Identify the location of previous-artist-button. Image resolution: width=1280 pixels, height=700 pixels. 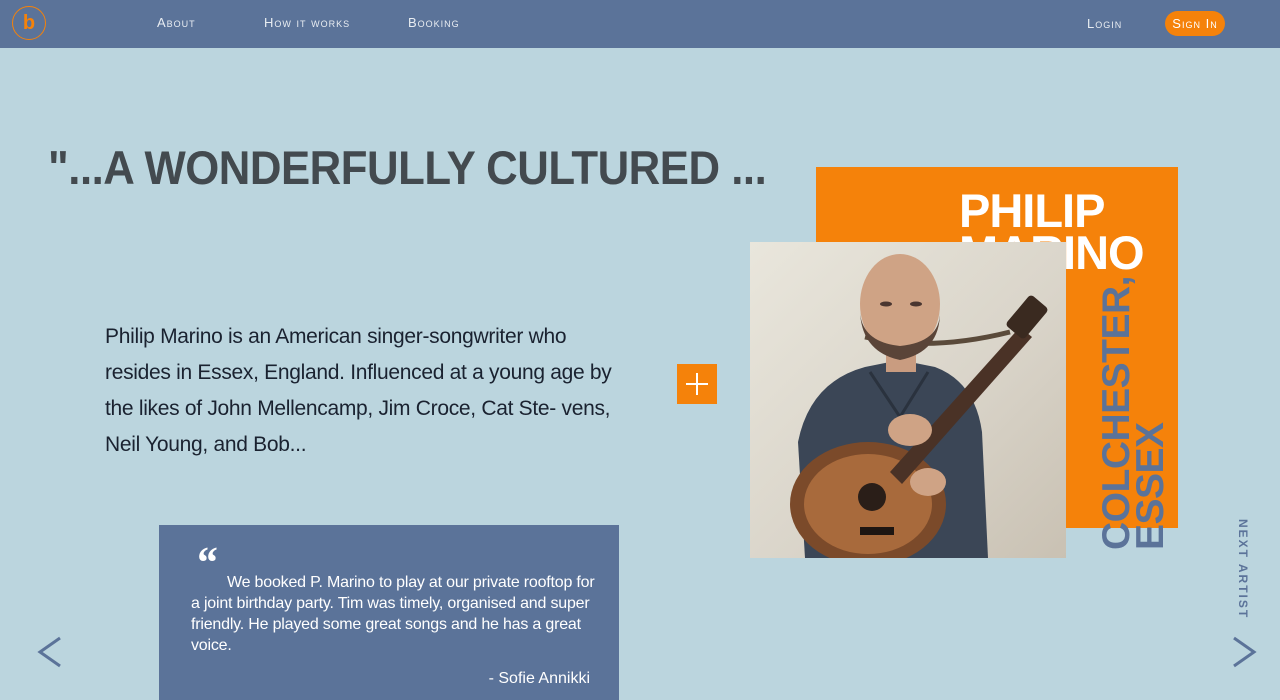
(51, 652).